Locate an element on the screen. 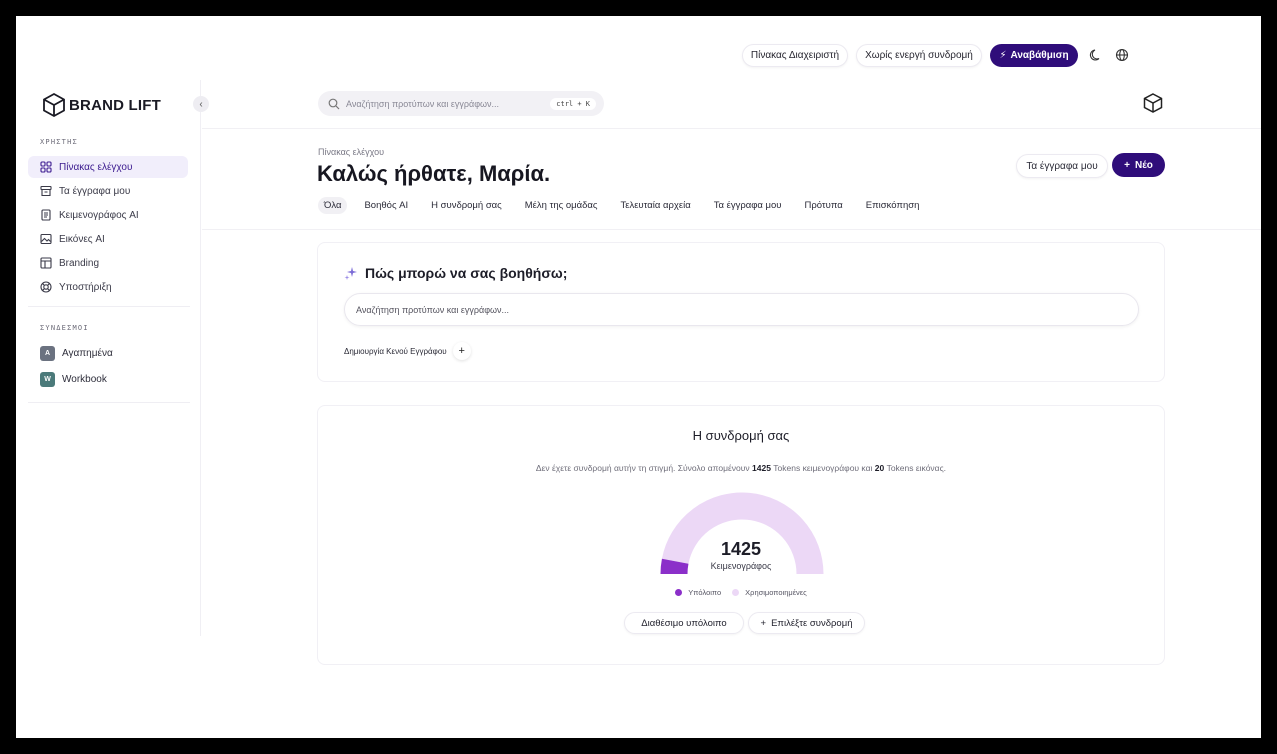 The width and height of the screenshot is (1277, 754). tab-team-members: Μέλη της ομάδας is located at coordinates (561, 205).